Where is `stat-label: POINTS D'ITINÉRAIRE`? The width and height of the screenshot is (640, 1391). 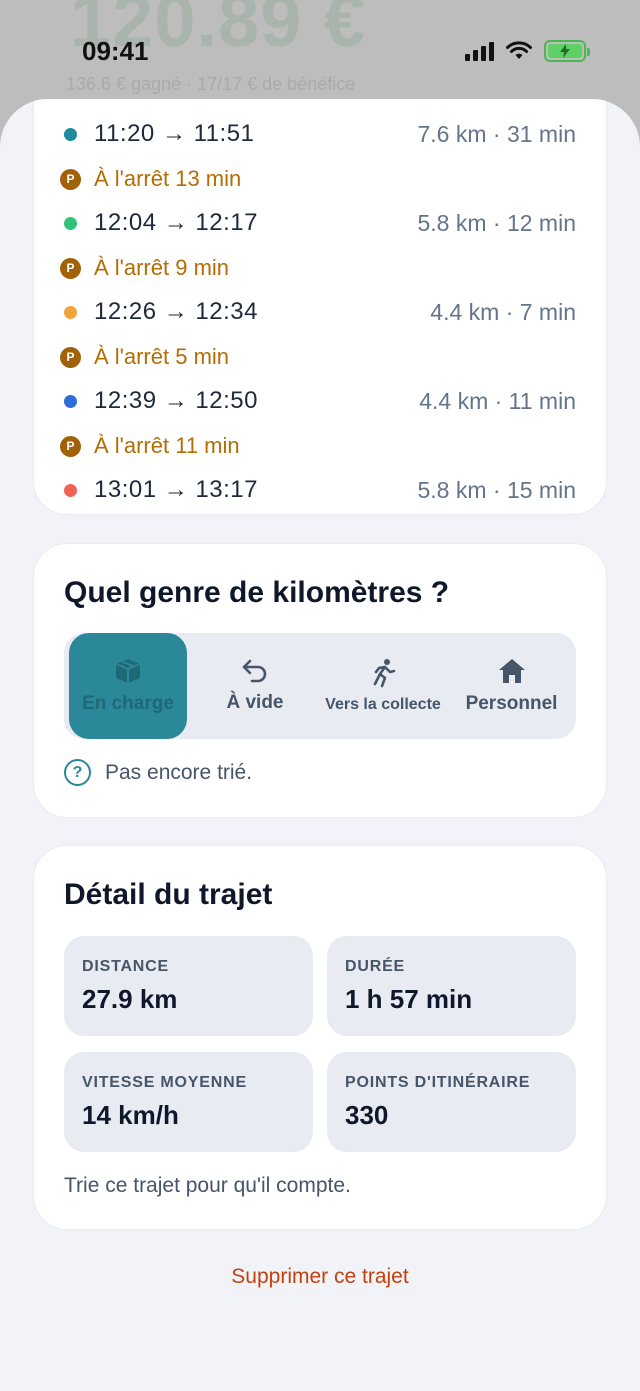 stat-label: POINTS D'ITINÉRAIRE is located at coordinates (438, 1082).